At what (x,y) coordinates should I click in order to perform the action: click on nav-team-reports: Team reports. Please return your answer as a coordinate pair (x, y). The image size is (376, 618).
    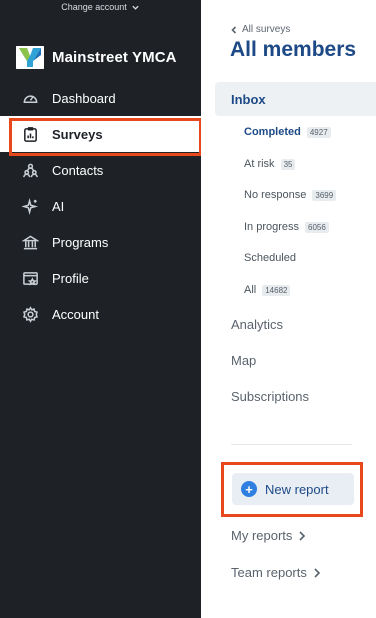
    Looking at the image, I should click on (276, 572).